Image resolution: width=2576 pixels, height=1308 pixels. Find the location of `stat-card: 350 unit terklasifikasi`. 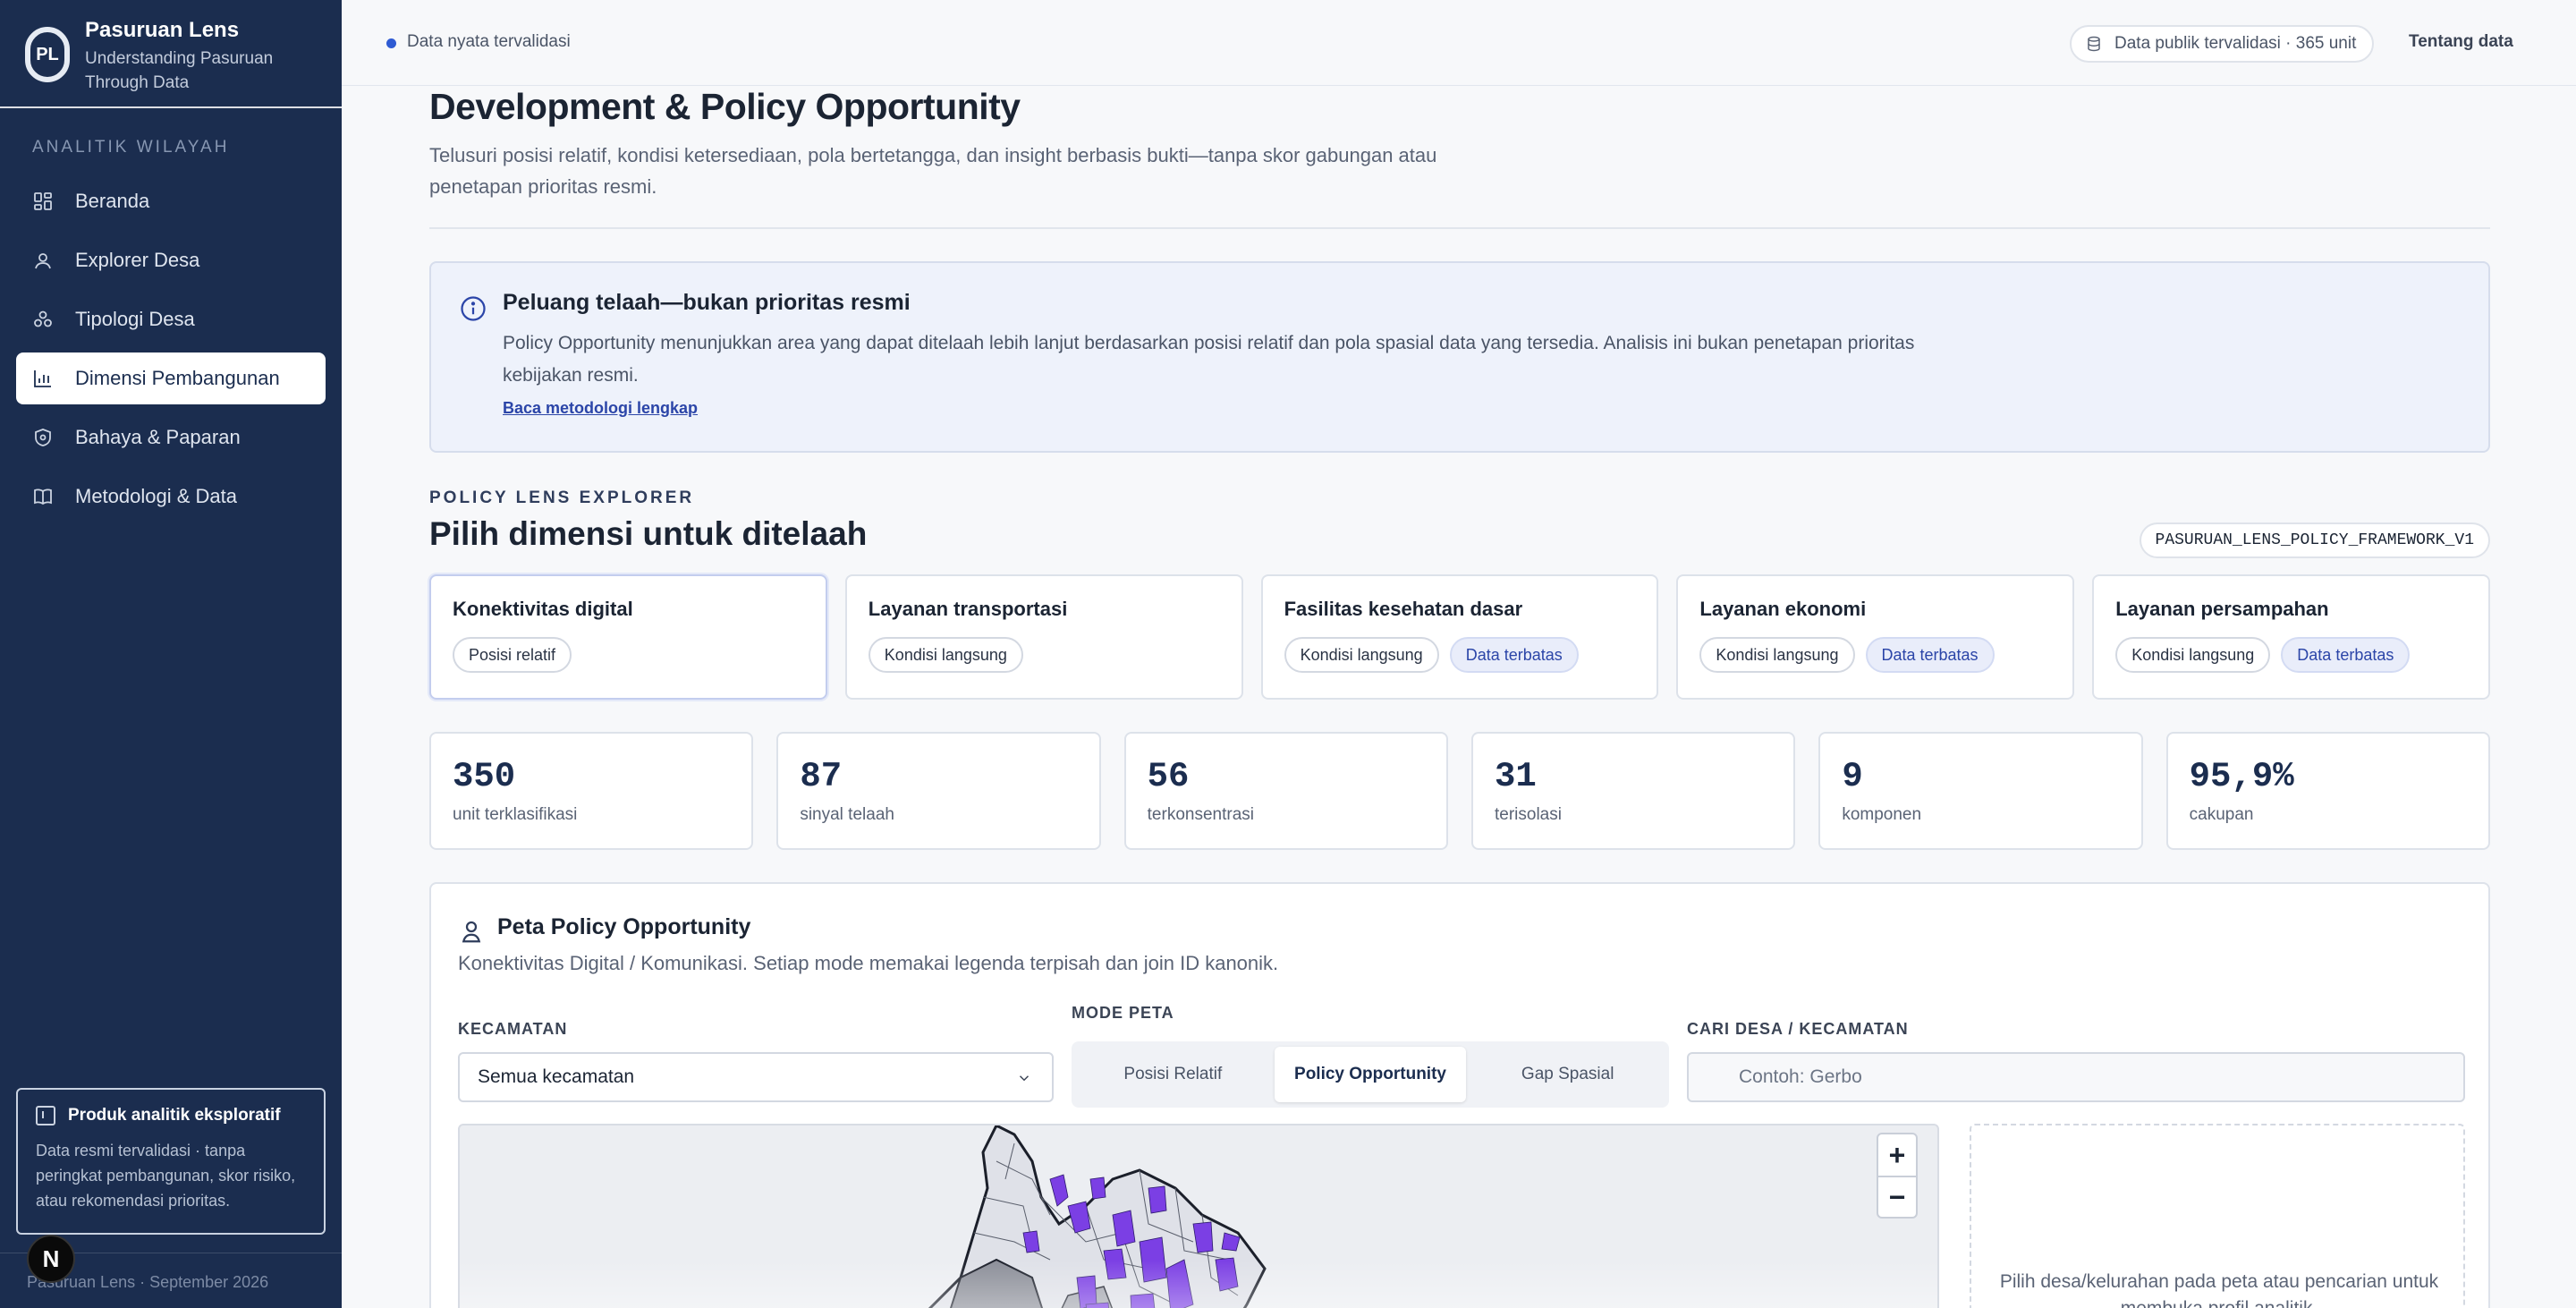

stat-card: 350 unit terklasifikasi is located at coordinates (591, 791).